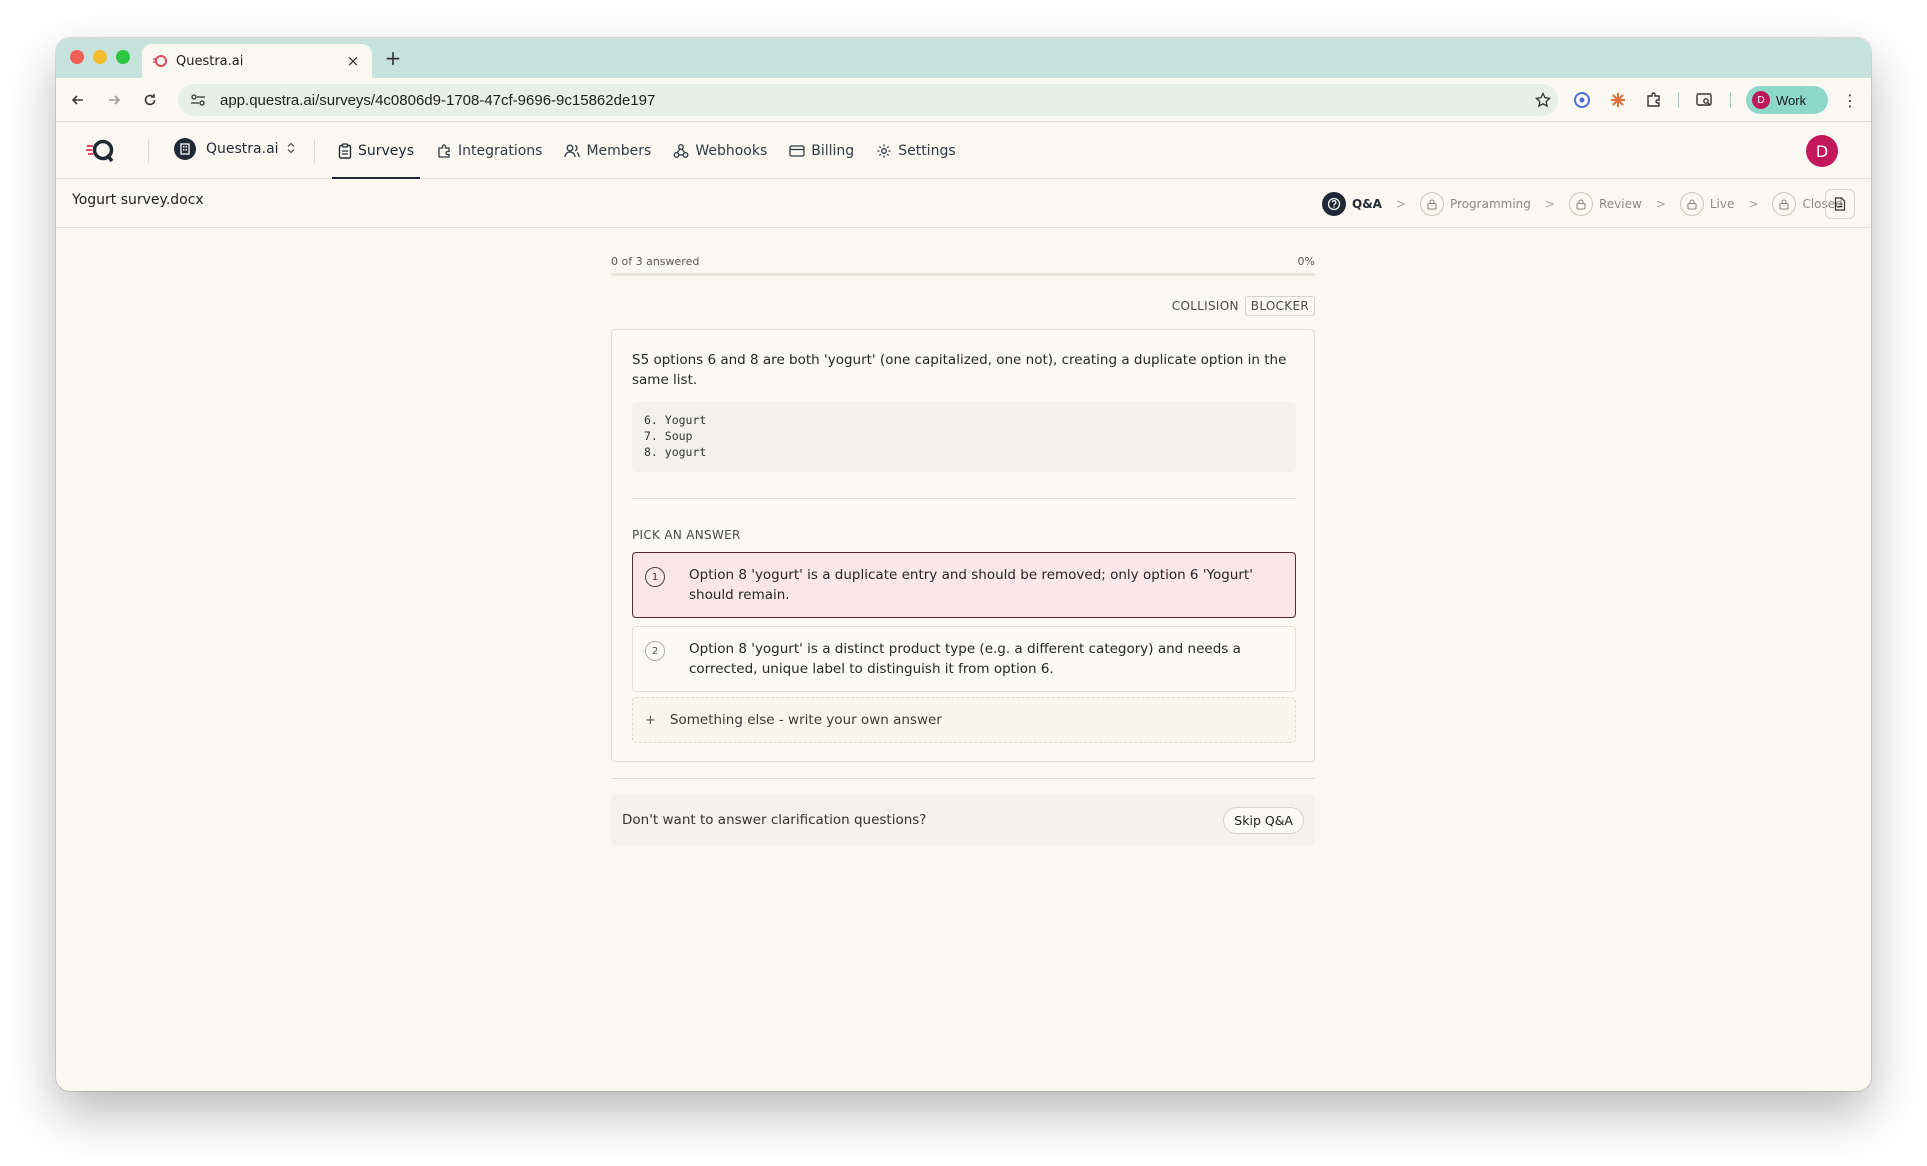  What do you see at coordinates (353, 61) in the screenshot?
I see `tab-close-icon: ×` at bounding box center [353, 61].